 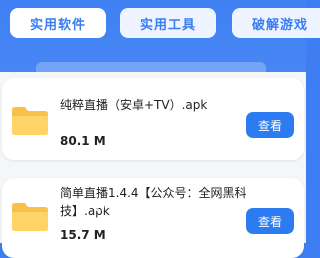 What do you see at coordinates (134, 105) in the screenshot?
I see `file-name: 纯粹直播（安卓+TV）.apk` at bounding box center [134, 105].